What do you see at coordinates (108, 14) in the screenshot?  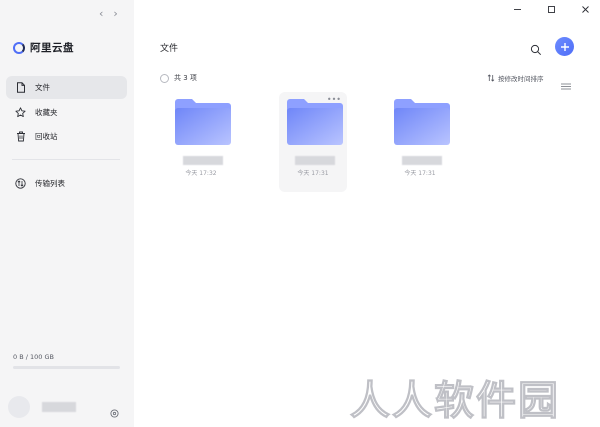 I see `history-nav: ‹ ›` at bounding box center [108, 14].